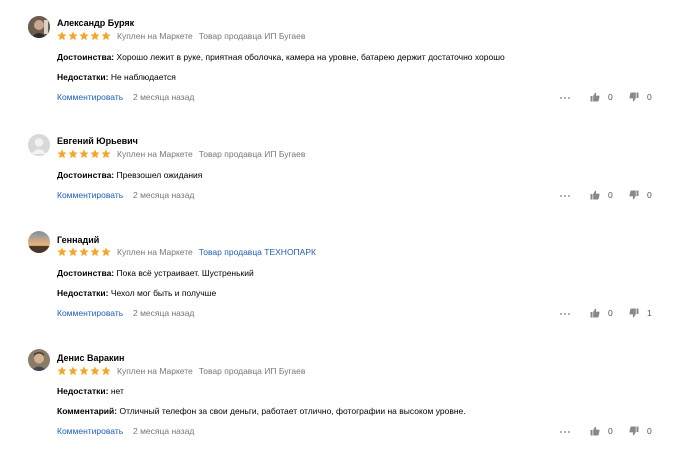  Describe the element at coordinates (95, 23) in the screenshot. I see `author-name: Александр Буряк` at that location.